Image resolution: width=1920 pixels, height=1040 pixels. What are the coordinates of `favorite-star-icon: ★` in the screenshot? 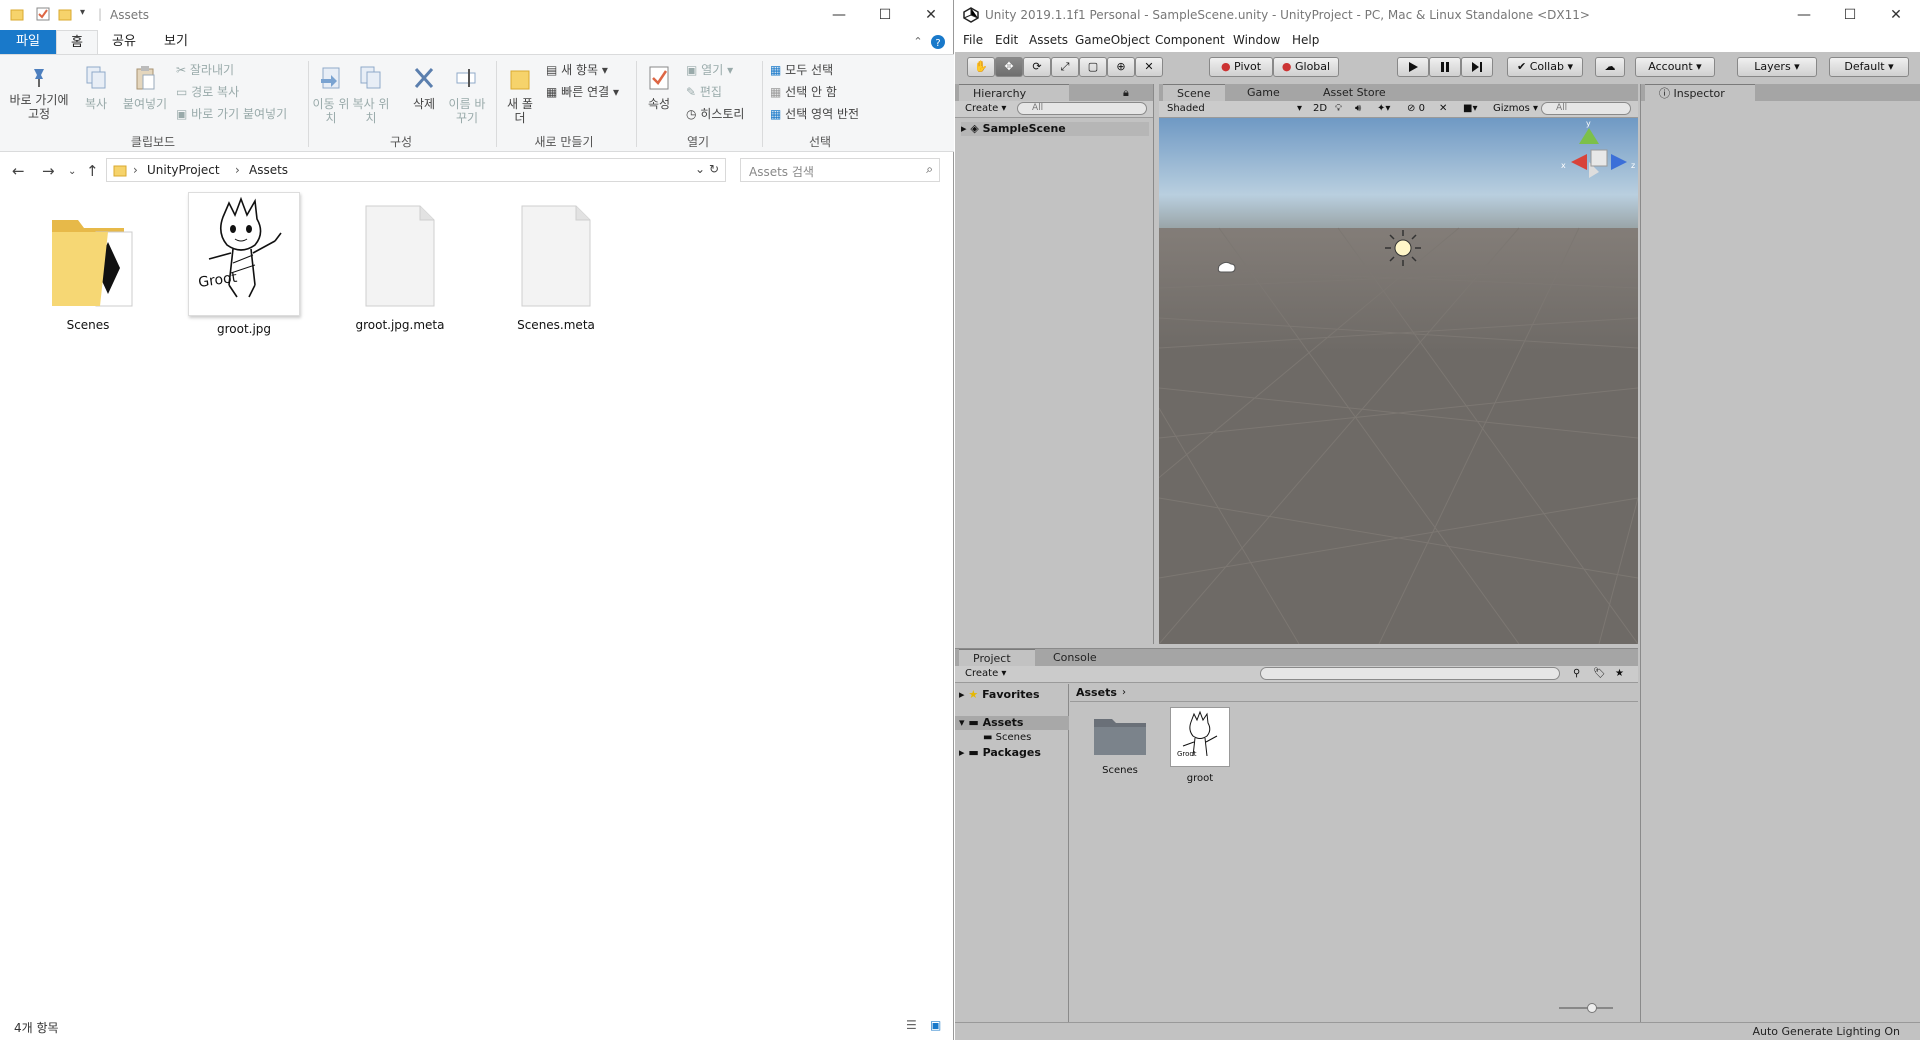 It's located at (1619, 673).